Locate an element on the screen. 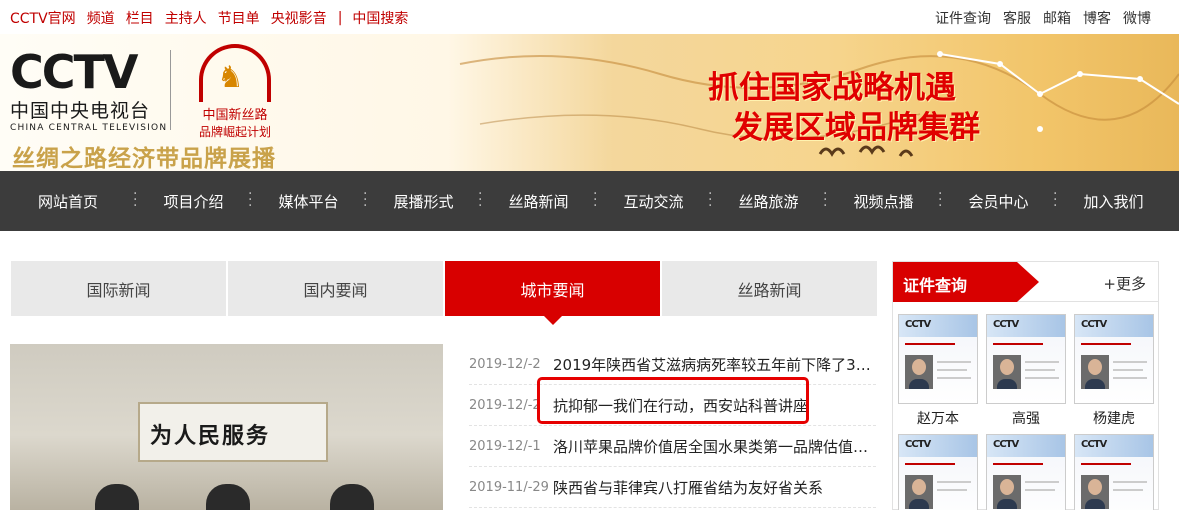  link-certificate: 证件查询 is located at coordinates (963, 18).